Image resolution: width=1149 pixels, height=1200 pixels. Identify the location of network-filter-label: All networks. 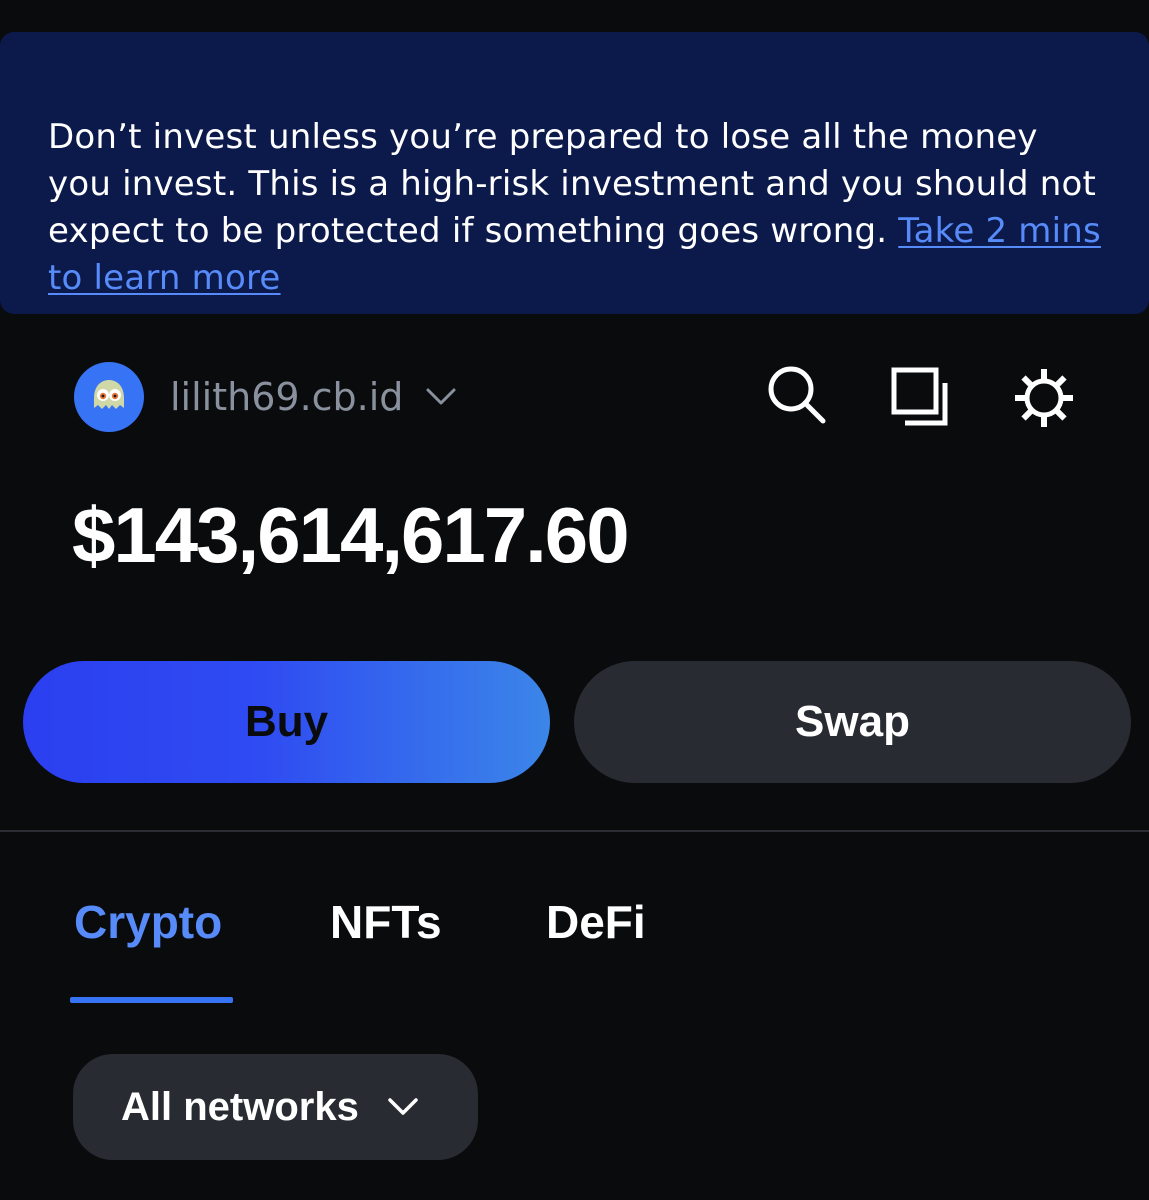
(240, 1106).